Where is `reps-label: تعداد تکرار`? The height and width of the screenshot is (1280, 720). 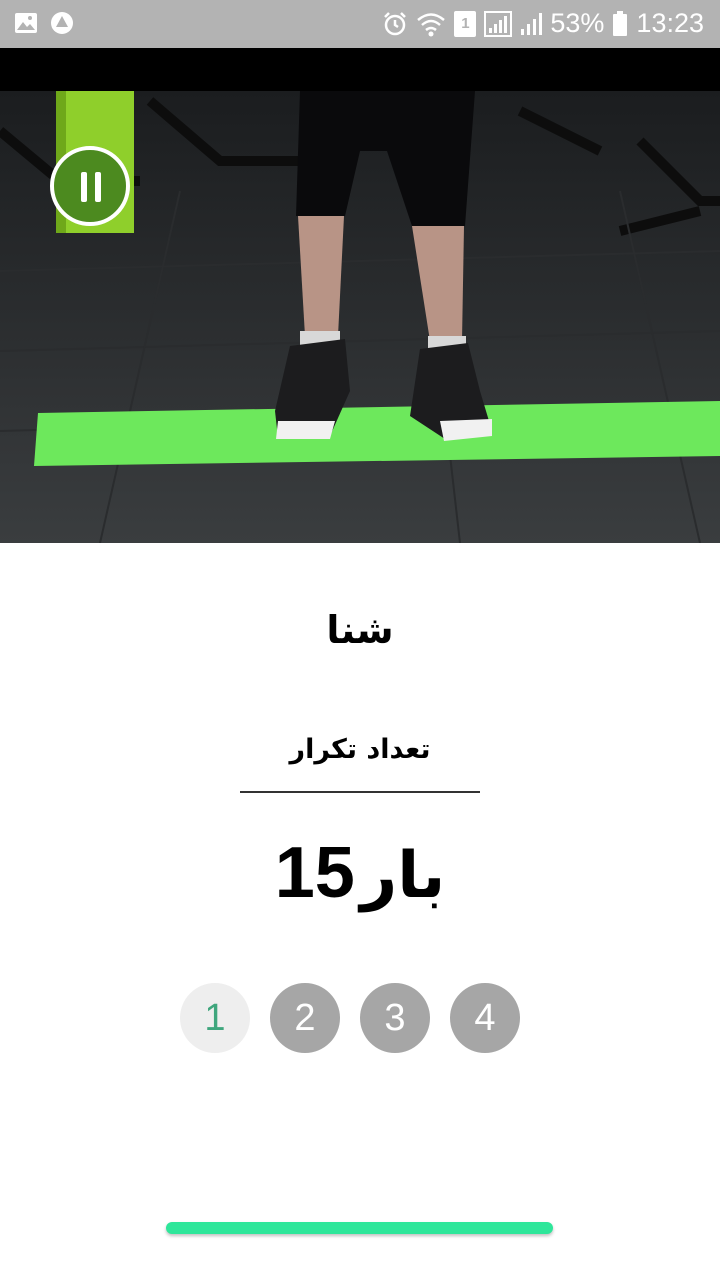
reps-label: تعداد تکرار is located at coordinates (360, 749).